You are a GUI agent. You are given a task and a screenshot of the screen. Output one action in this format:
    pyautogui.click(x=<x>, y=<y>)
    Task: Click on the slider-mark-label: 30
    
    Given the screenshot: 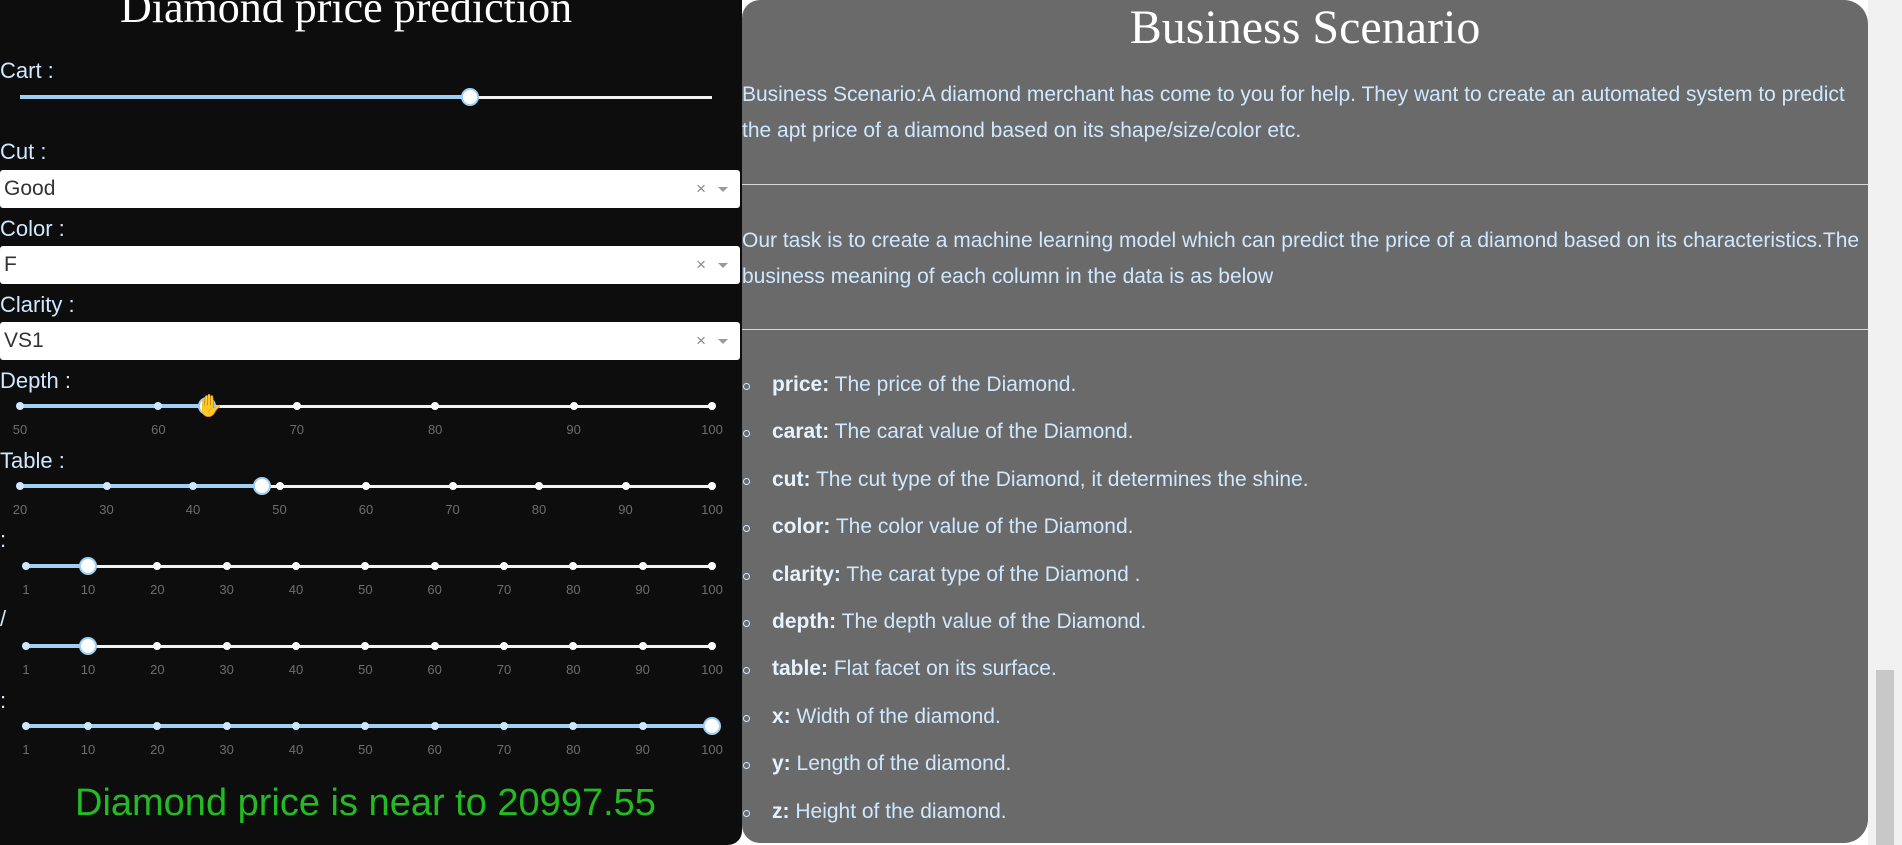 What is the action you would take?
    pyautogui.click(x=226, y=589)
    